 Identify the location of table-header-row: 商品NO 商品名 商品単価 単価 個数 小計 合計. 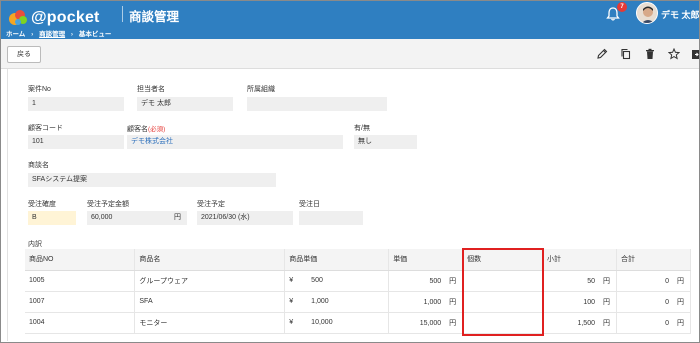
(358, 260).